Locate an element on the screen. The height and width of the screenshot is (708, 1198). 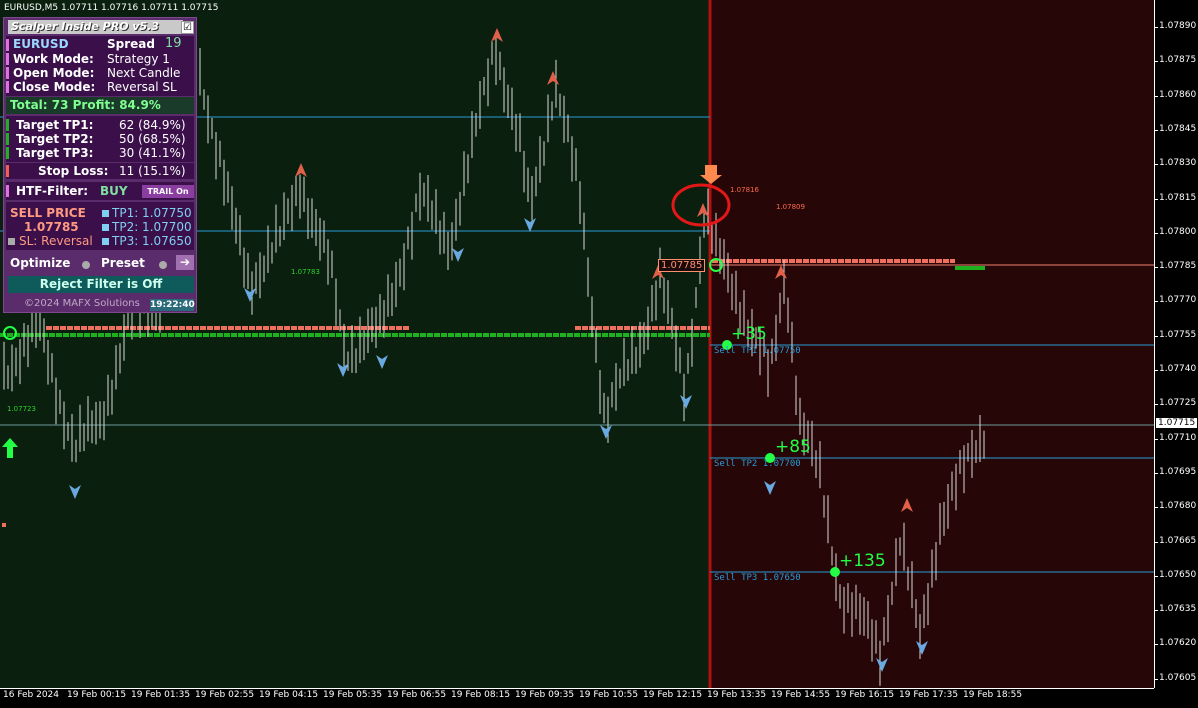
time-tick: 19 Feb 06:55 is located at coordinates (417, 695).